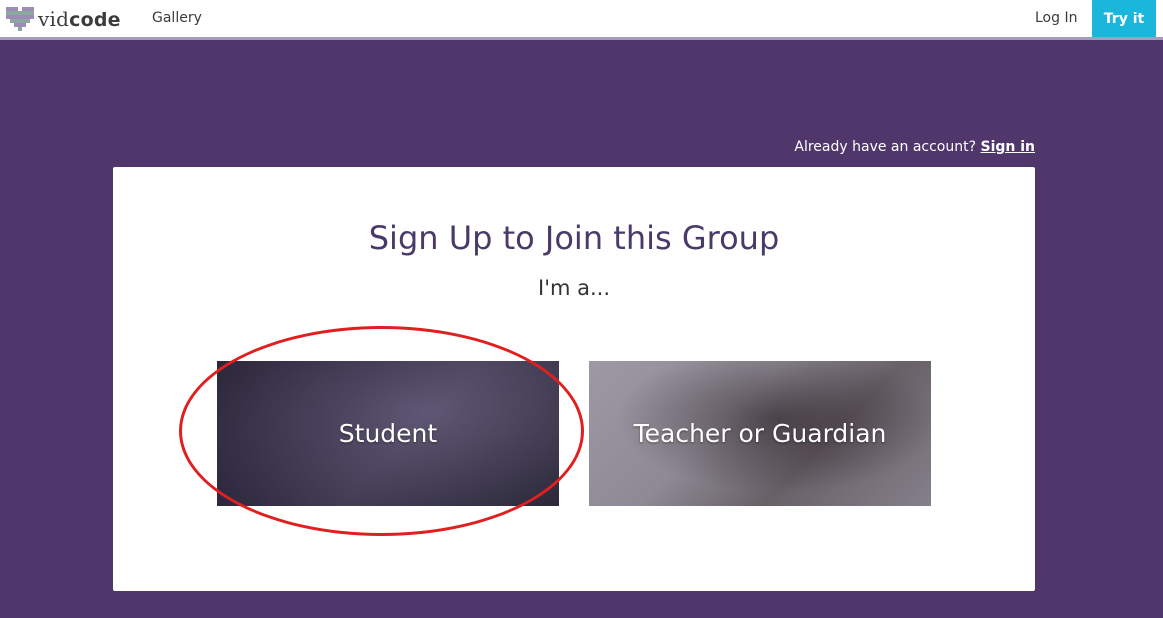 This screenshot has height=618, width=1163. I want to click on top-nav: vidcode Gallery Log In Try it, so click(581, 20).